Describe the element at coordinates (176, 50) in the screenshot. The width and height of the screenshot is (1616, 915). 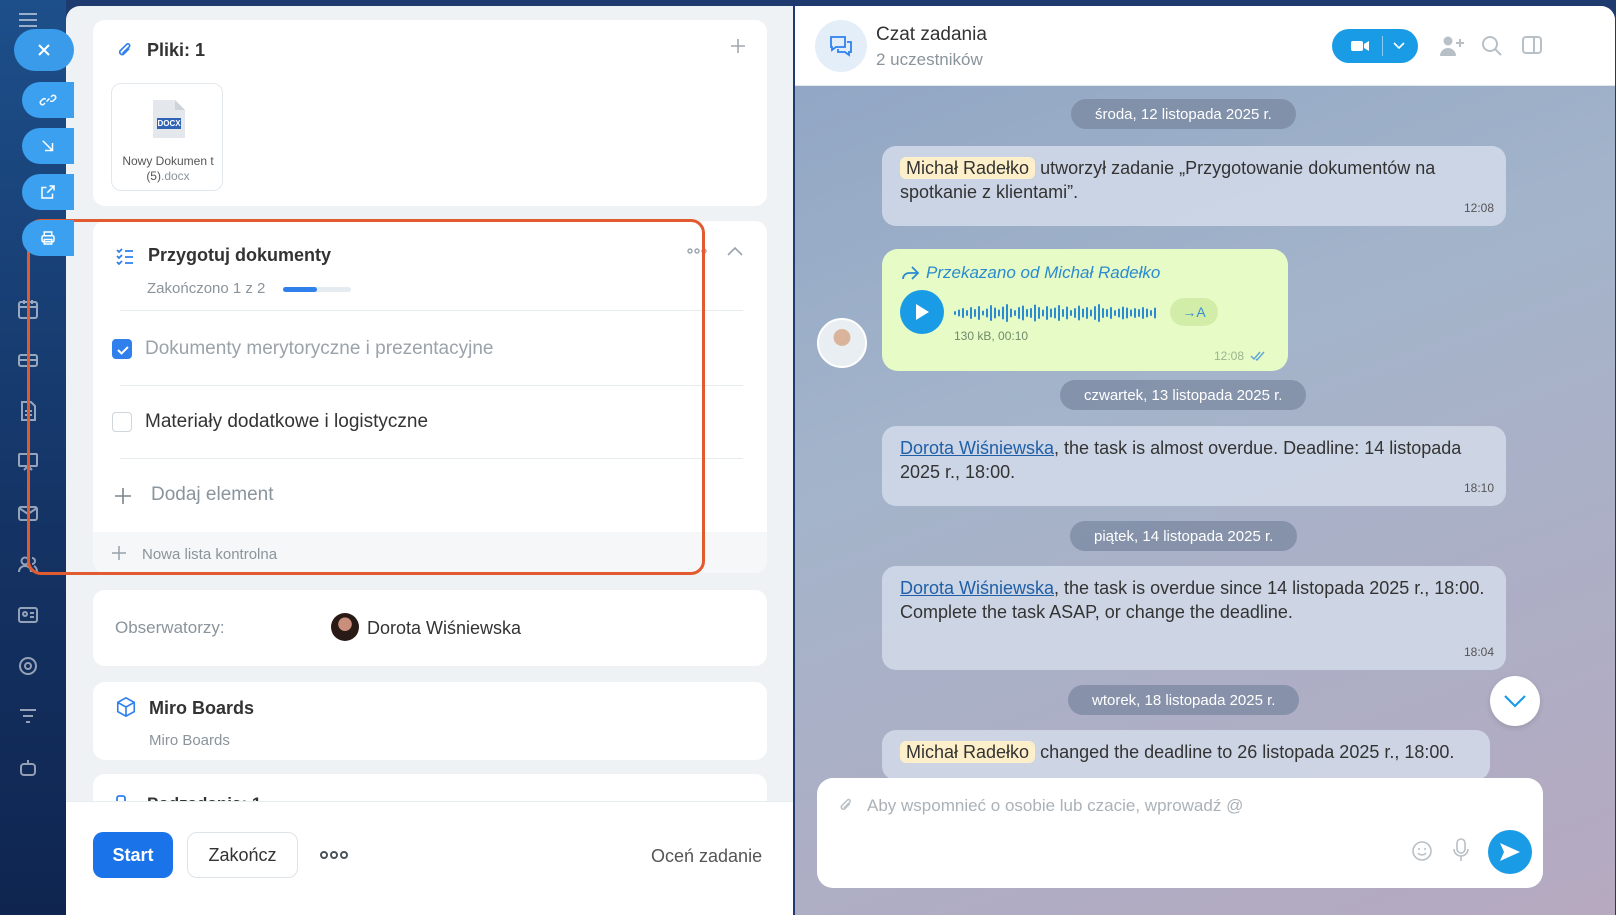
I see `files-title: Pliki: 1` at that location.